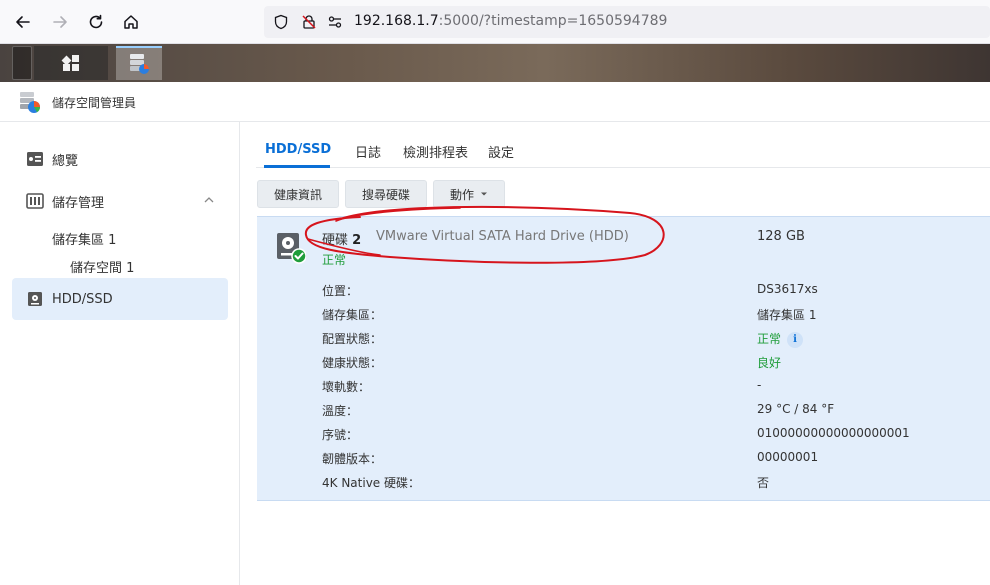  Describe the element at coordinates (84, 238) in the screenshot. I see `sidebar-item-storage-pool-1: 儲存集區 1` at that location.